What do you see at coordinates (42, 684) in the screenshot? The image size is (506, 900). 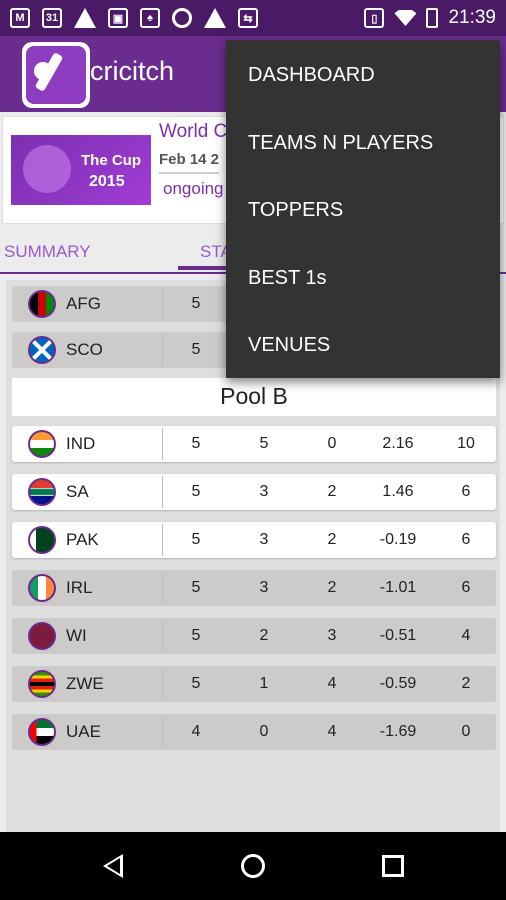 I see `zimbabwe-flag-icon` at bounding box center [42, 684].